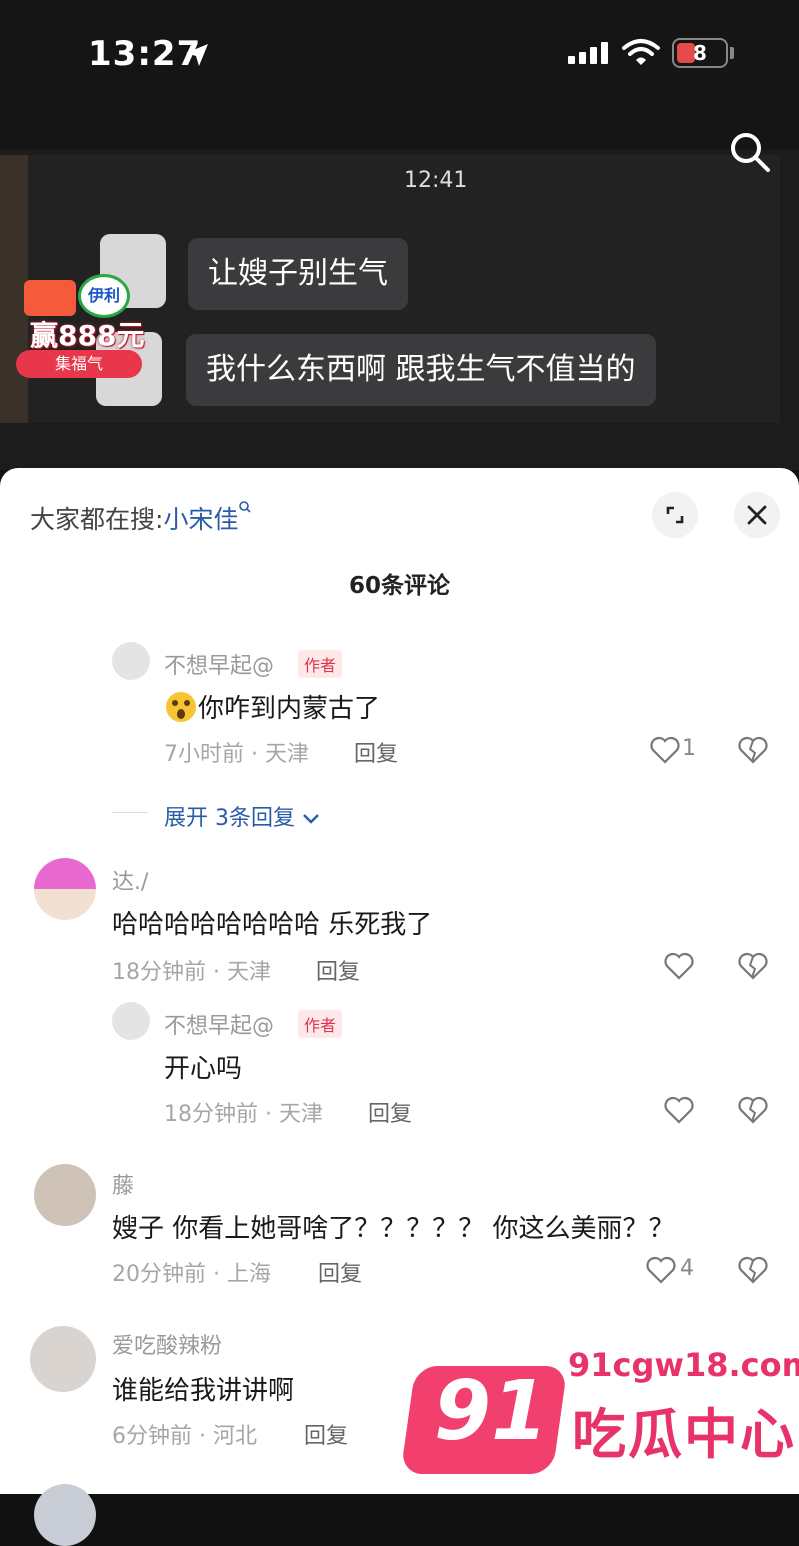  What do you see at coordinates (298, 274) in the screenshot?
I see `chat-bubble: 让嫂子别生气` at bounding box center [298, 274].